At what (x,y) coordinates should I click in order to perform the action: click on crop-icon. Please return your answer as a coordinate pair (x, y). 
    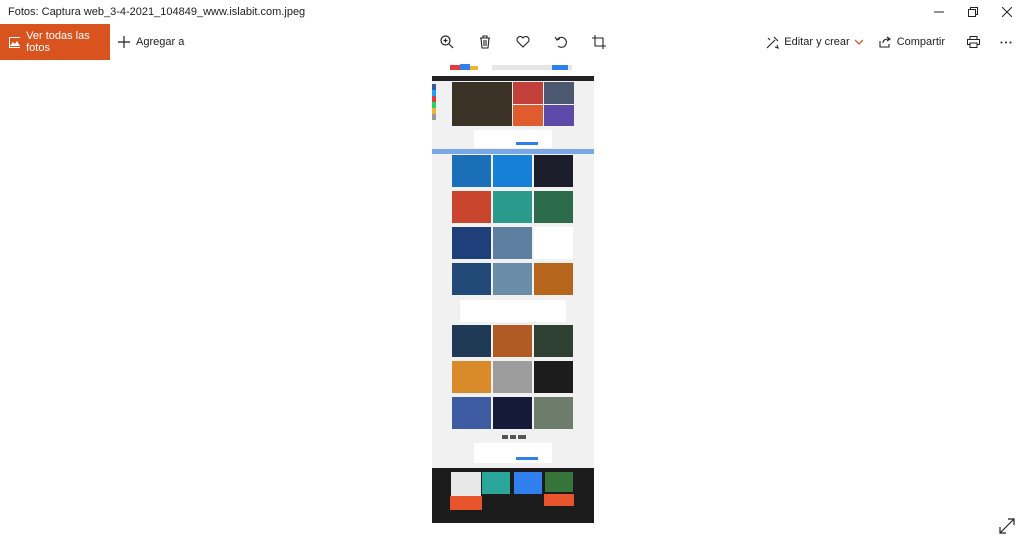
    Looking at the image, I should click on (599, 42).